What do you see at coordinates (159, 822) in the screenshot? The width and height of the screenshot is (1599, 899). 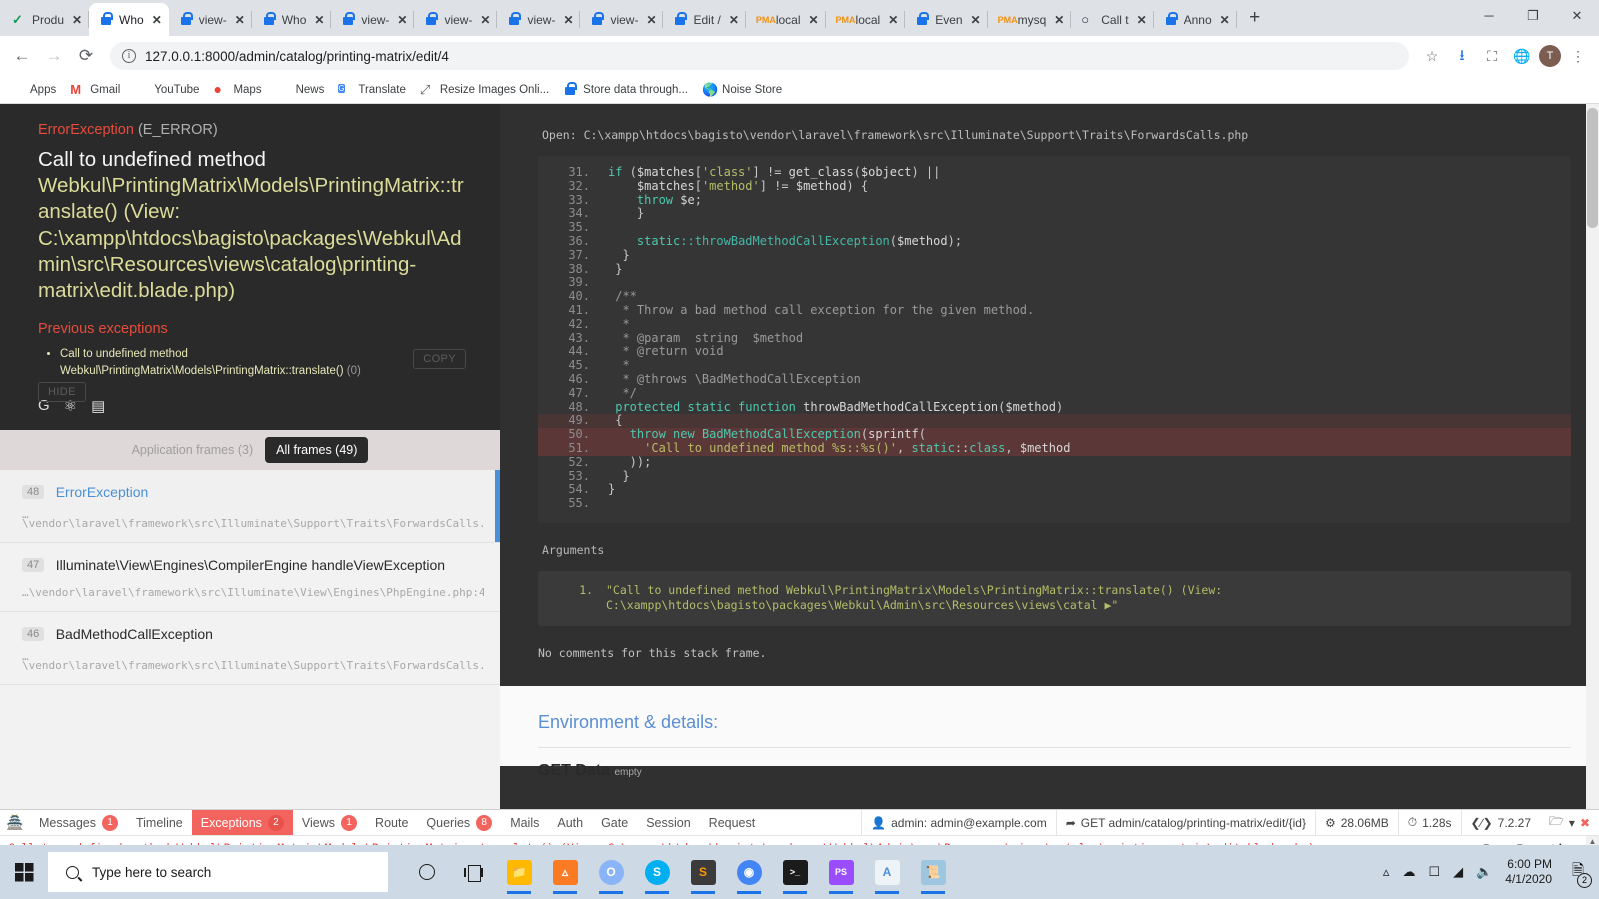 I see `debugbar-tab-timeline: Timeline` at bounding box center [159, 822].